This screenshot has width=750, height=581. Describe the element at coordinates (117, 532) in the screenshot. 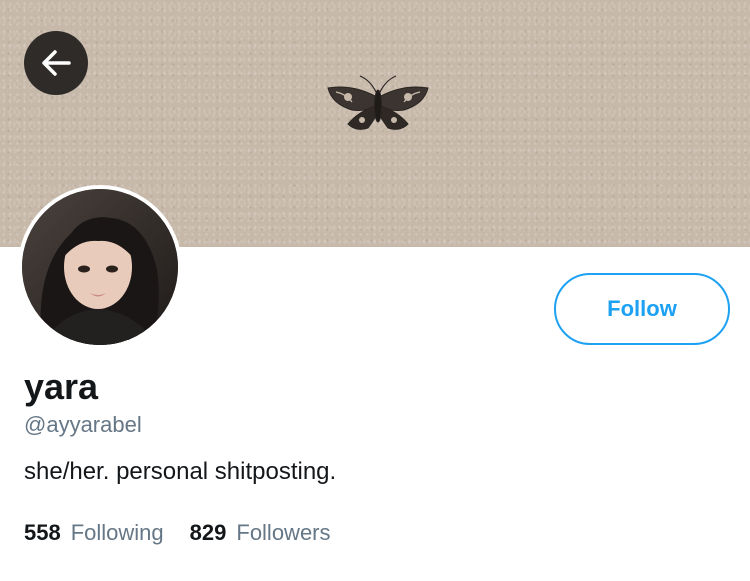

I see `following-label: Following` at that location.